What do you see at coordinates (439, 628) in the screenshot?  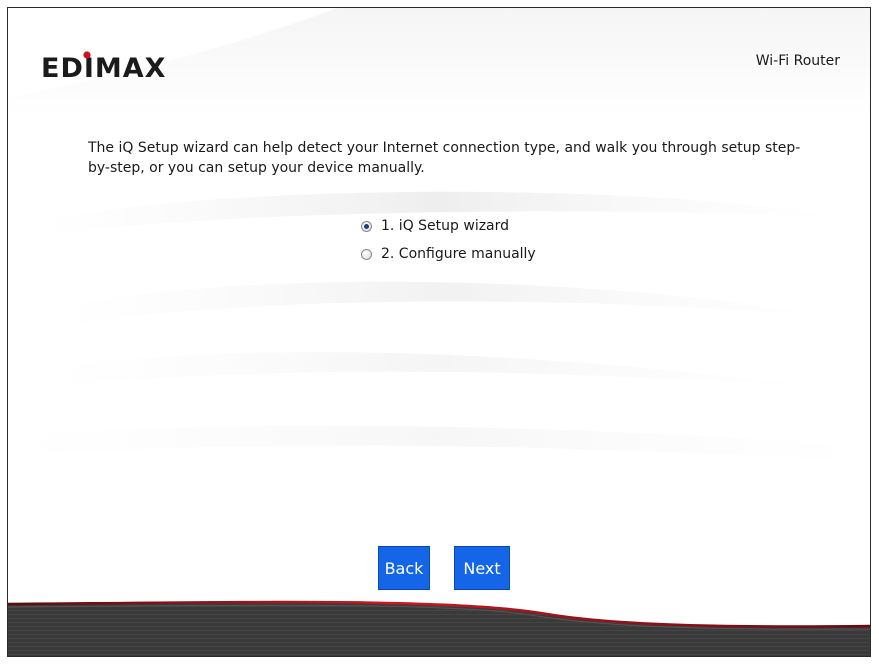 I see `footer-stripe-band` at bounding box center [439, 628].